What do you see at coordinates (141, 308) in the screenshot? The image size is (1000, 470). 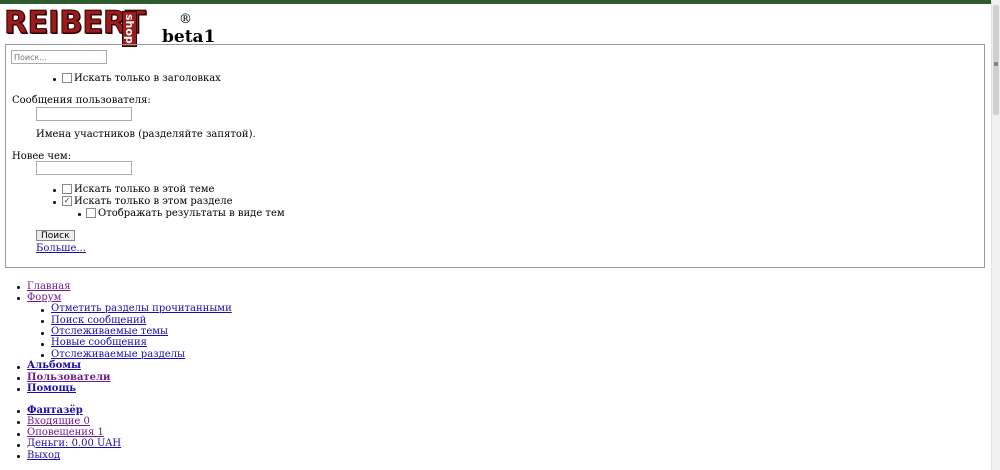 I see `mark-sections-read-link: Отметить разделы прочитанными` at bounding box center [141, 308].